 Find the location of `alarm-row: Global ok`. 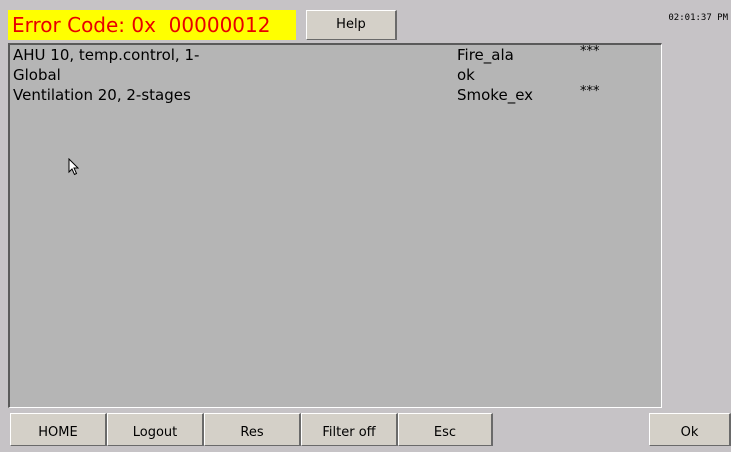

alarm-row: Global ok is located at coordinates (335, 77).